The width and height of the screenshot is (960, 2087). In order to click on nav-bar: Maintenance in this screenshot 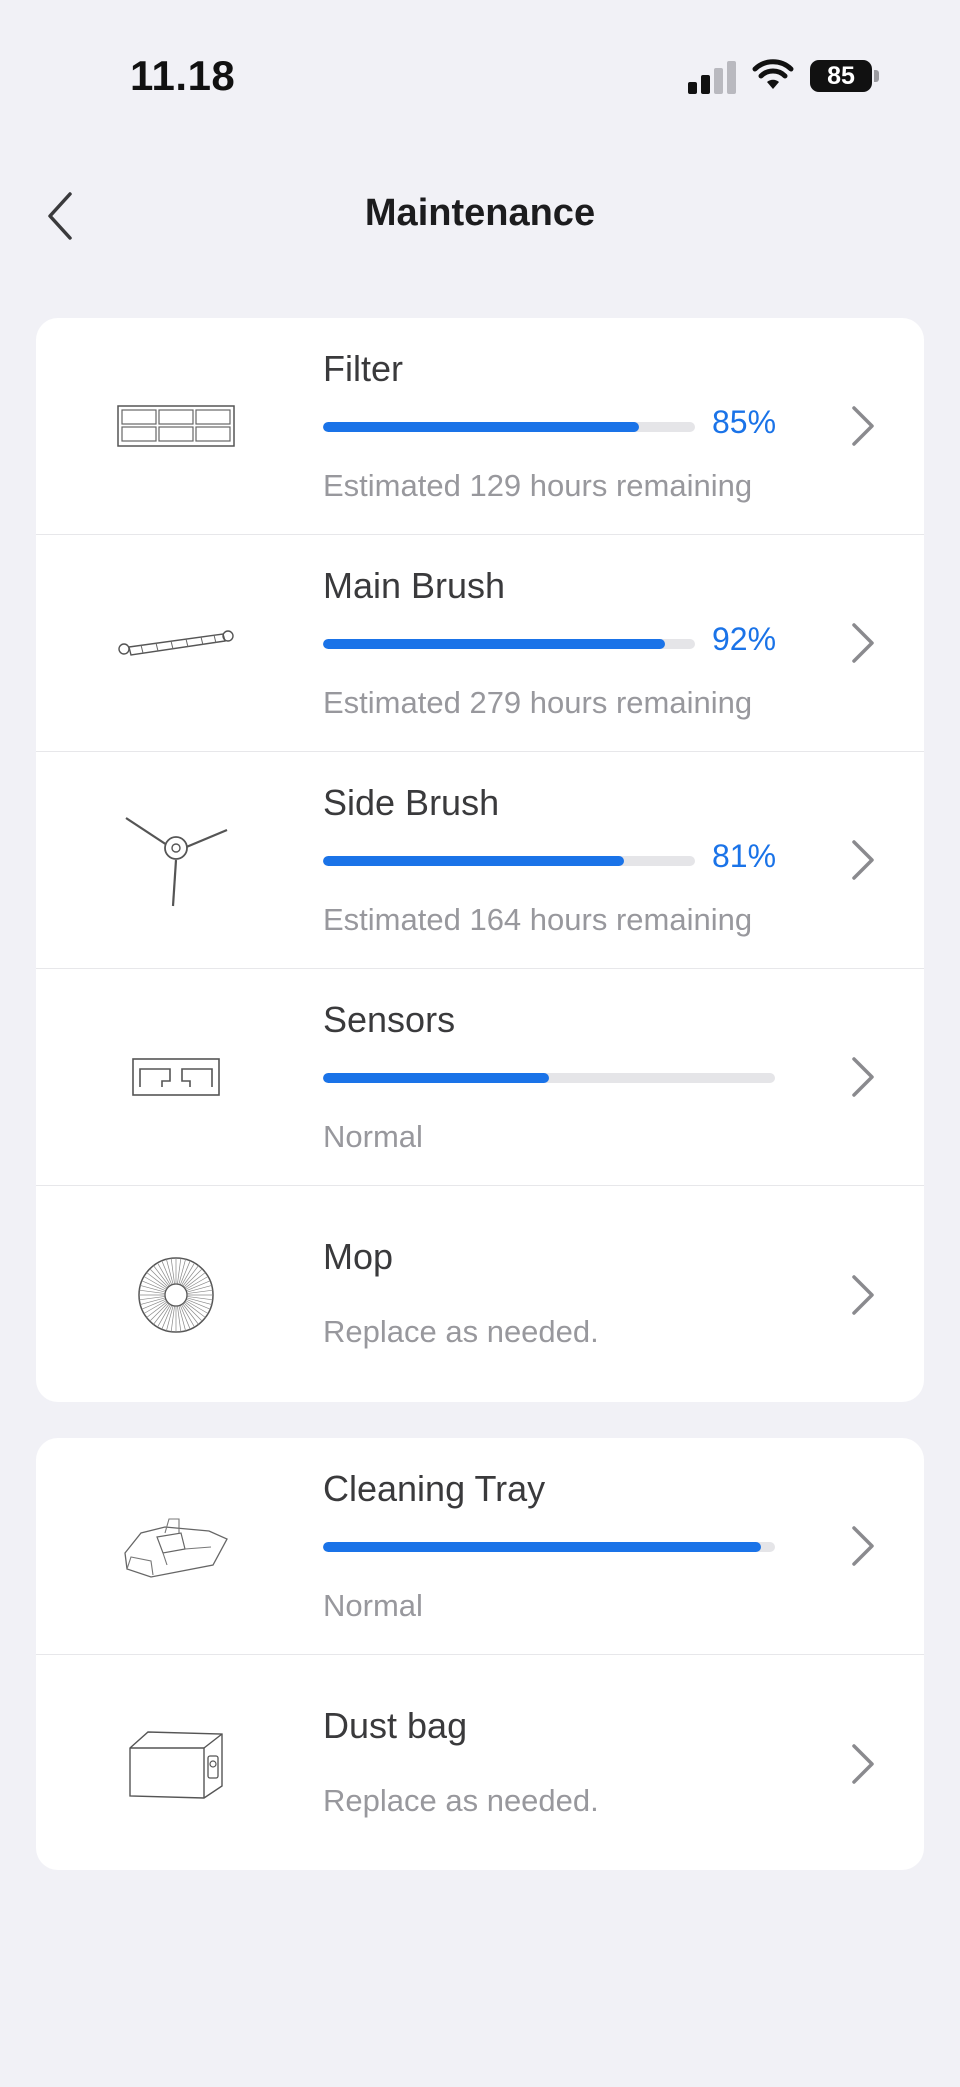, I will do `click(480, 215)`.